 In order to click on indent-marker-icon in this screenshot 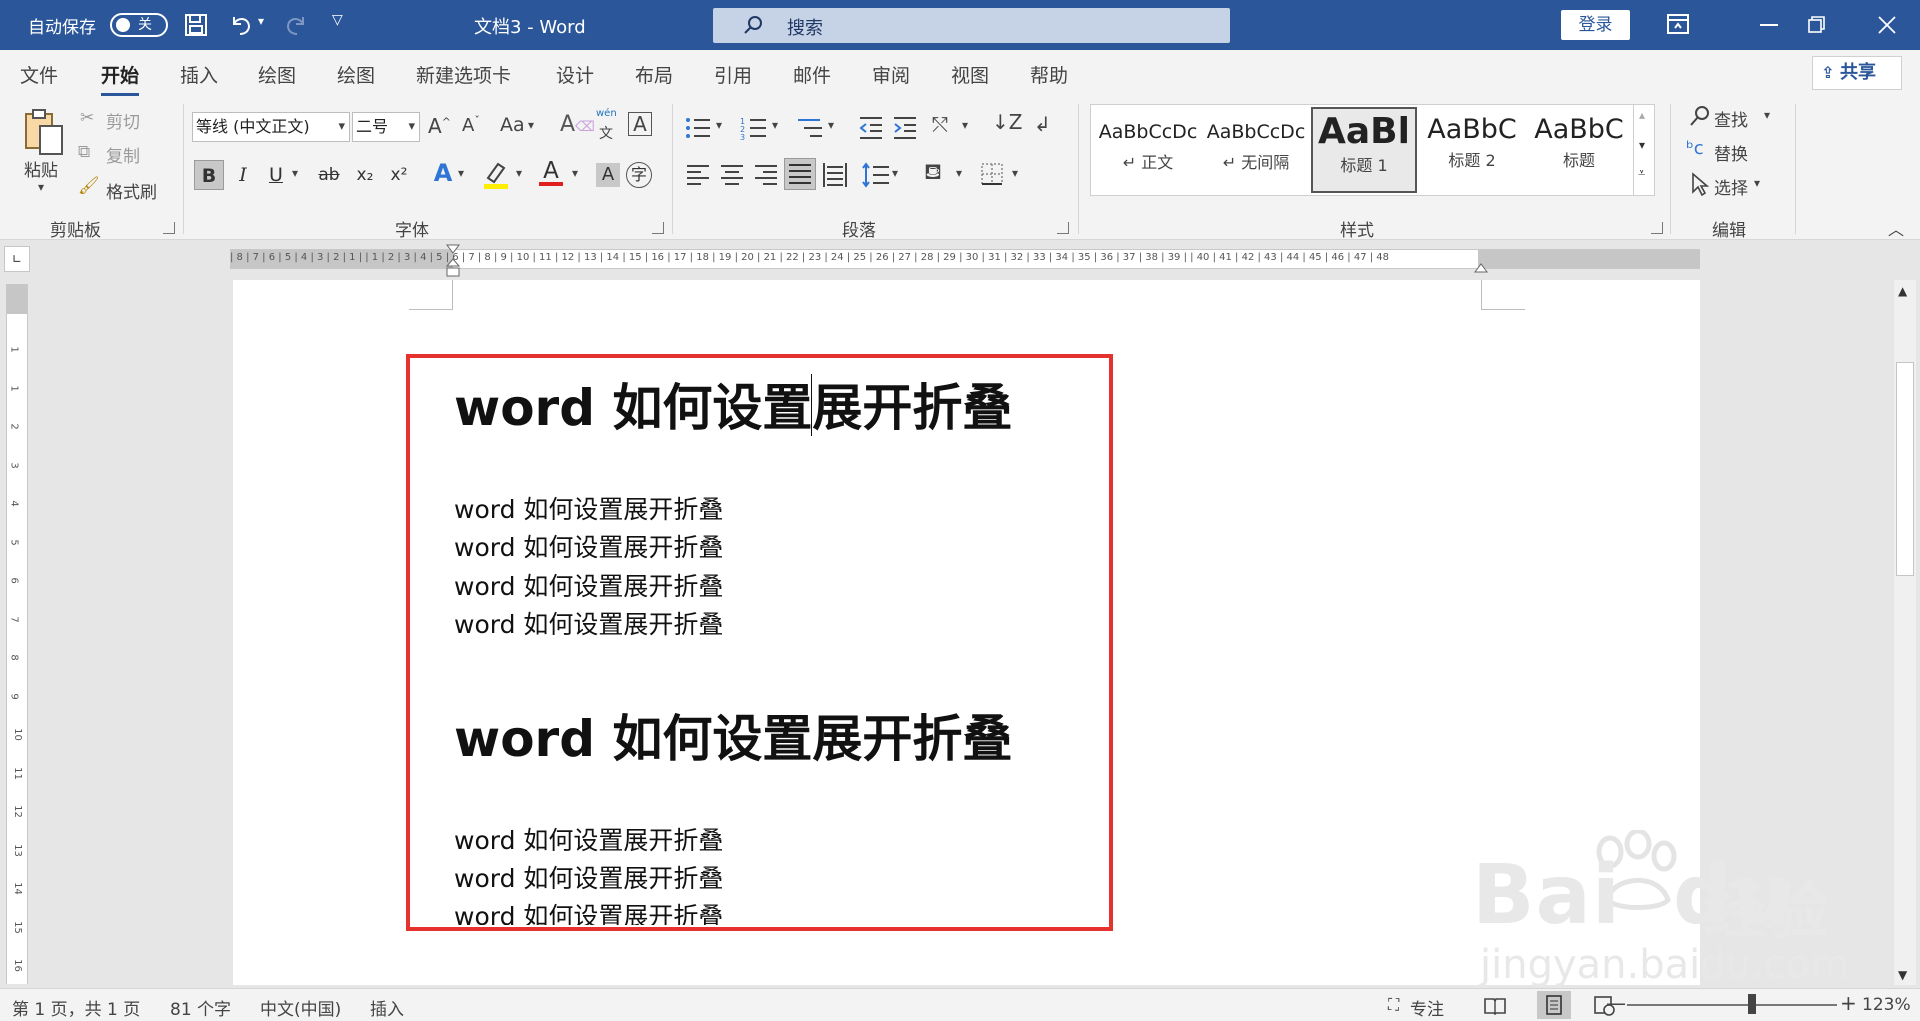, I will do `click(453, 262)`.